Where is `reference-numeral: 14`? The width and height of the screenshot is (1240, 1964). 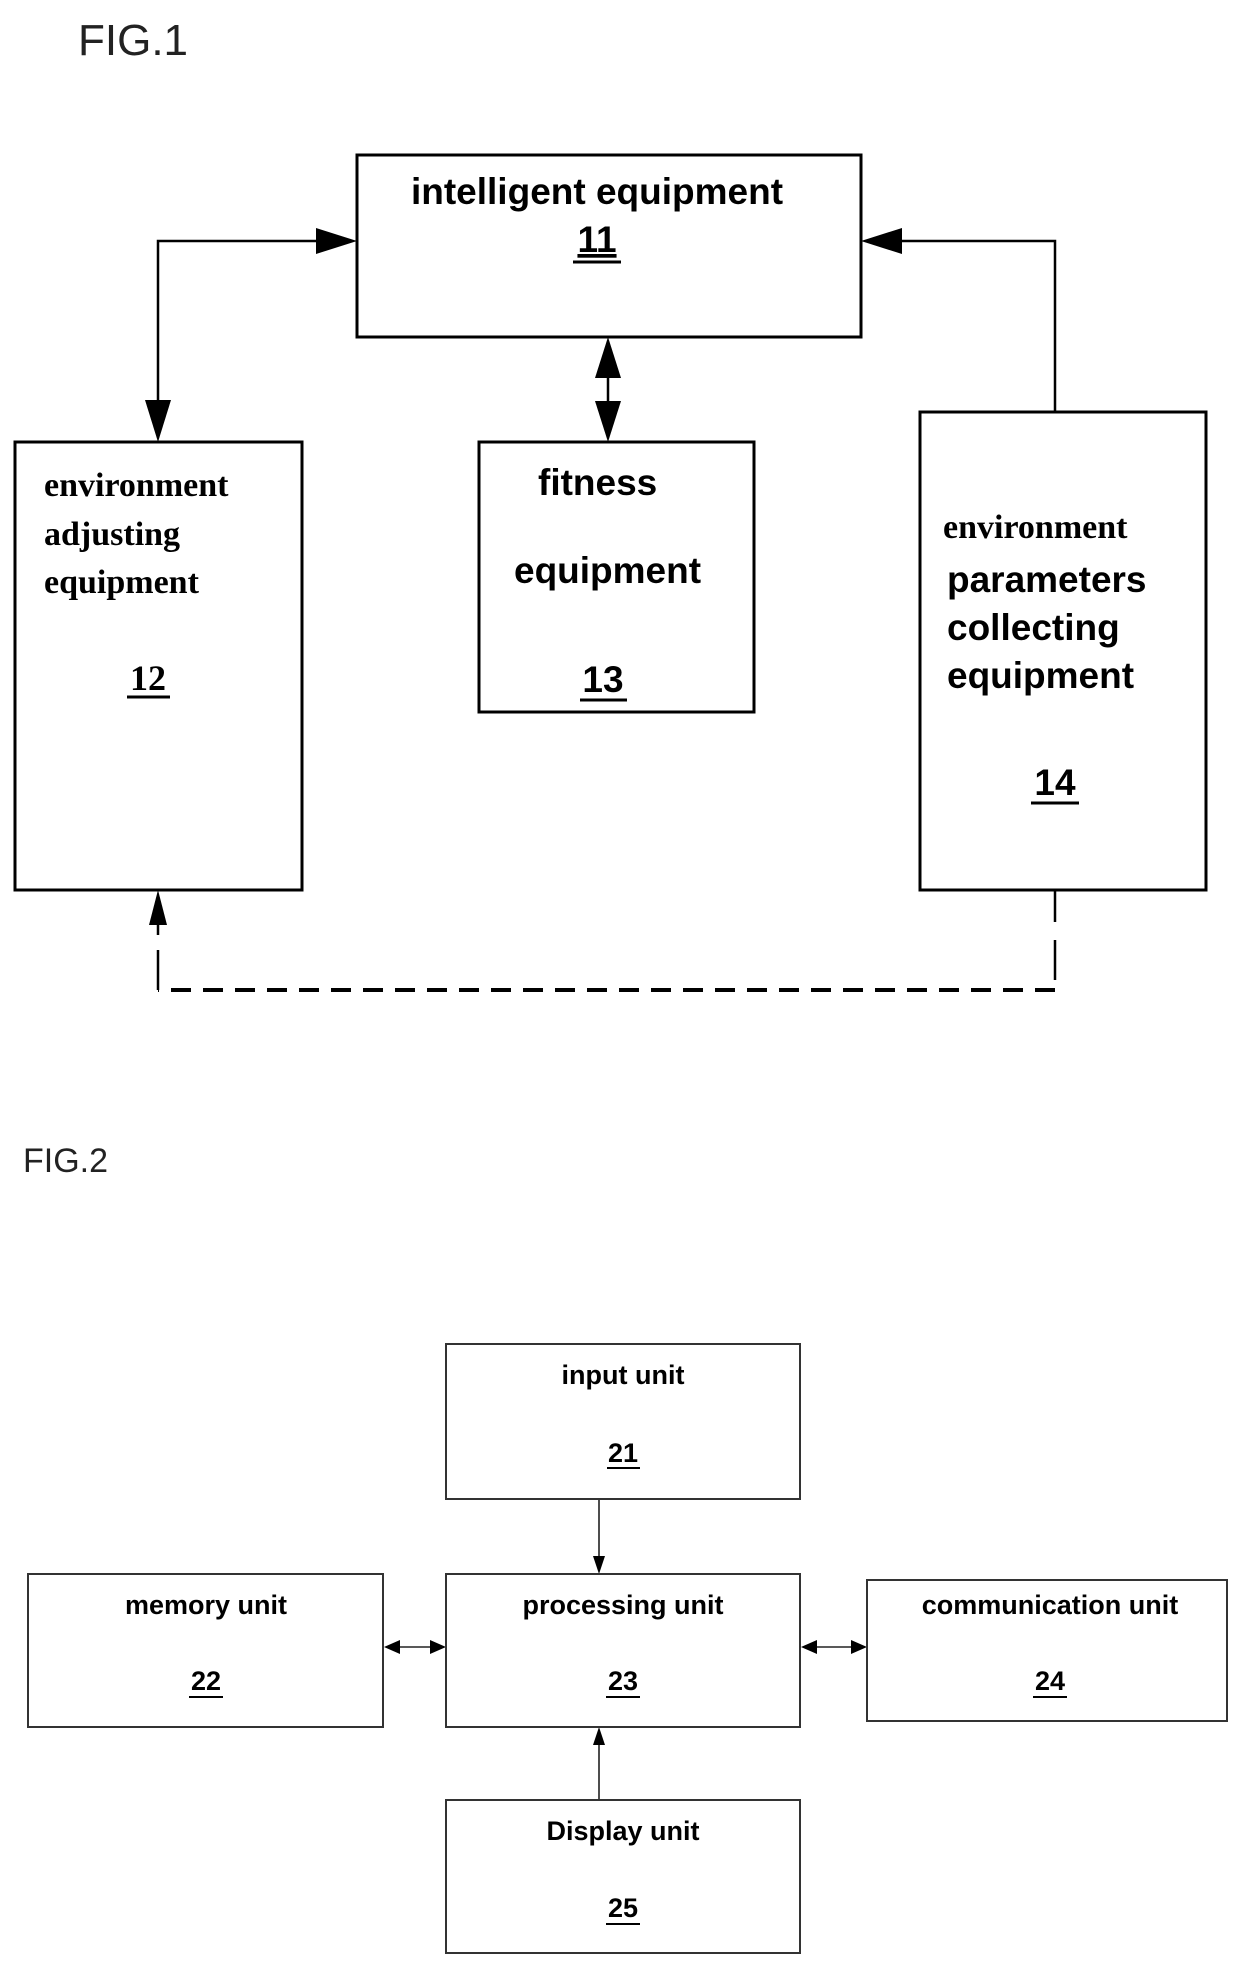 reference-numeral: 14 is located at coordinates (1055, 782).